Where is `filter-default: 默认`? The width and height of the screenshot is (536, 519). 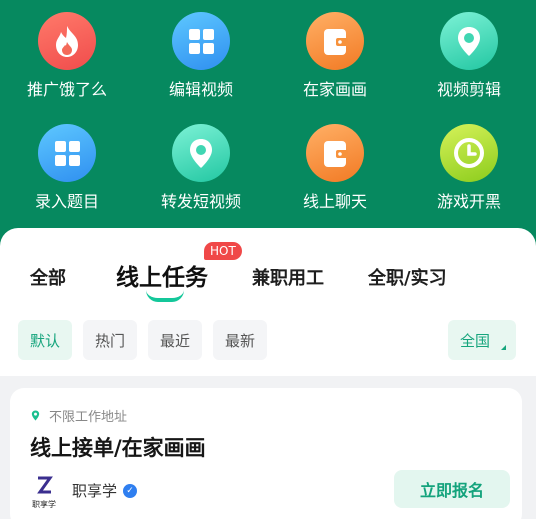
filter-default: 默认 is located at coordinates (45, 340).